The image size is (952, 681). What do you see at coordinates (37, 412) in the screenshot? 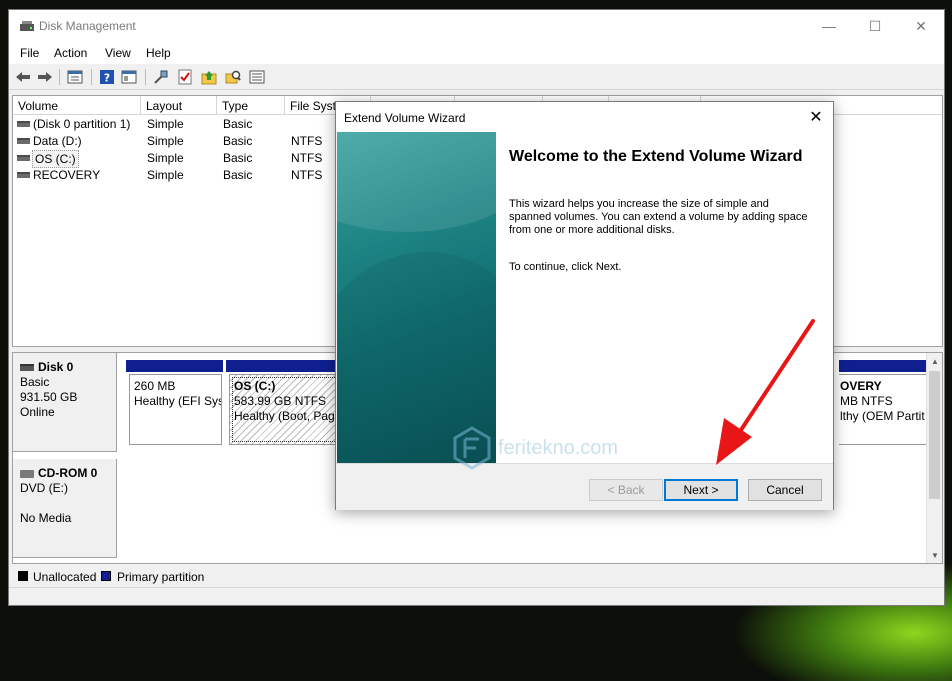
I see `disk-0-status: Online` at bounding box center [37, 412].